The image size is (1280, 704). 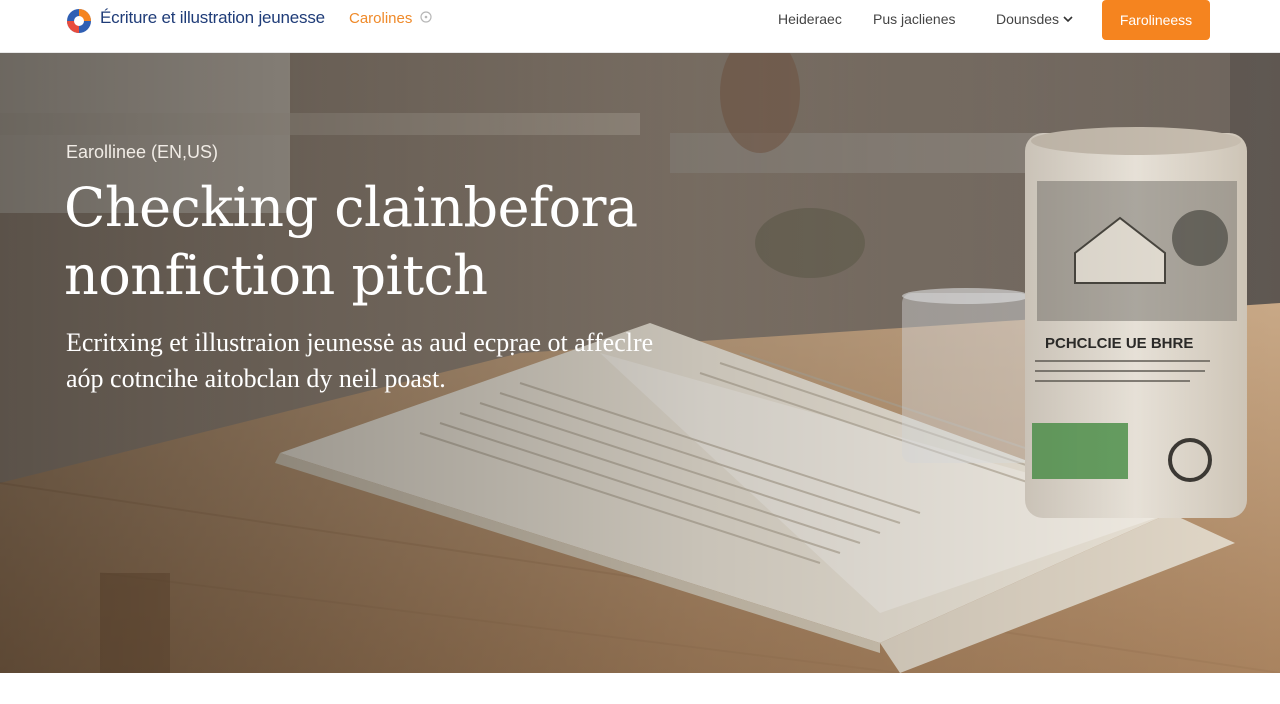 I want to click on brand-logo-icon, so click(x=79, y=19).